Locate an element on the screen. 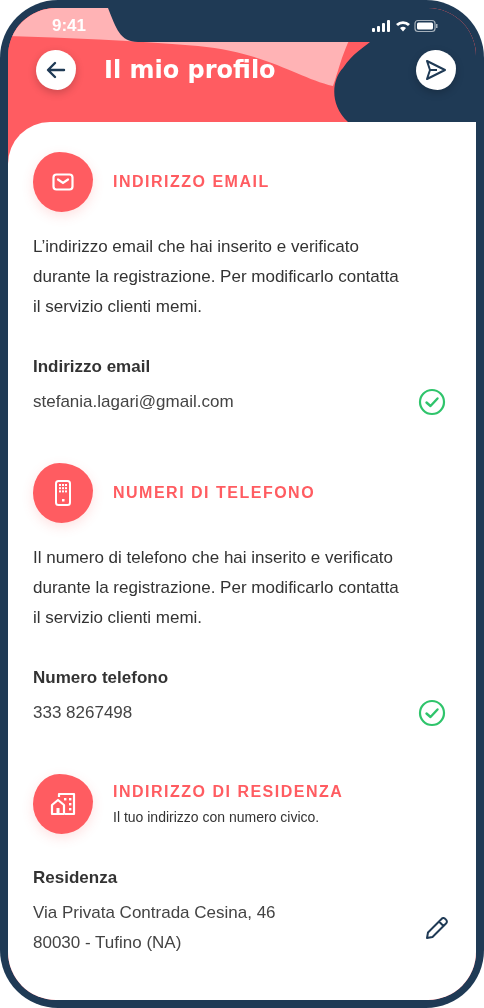  section-title: NUMERI DI TELEFONO is located at coordinates (214, 493).